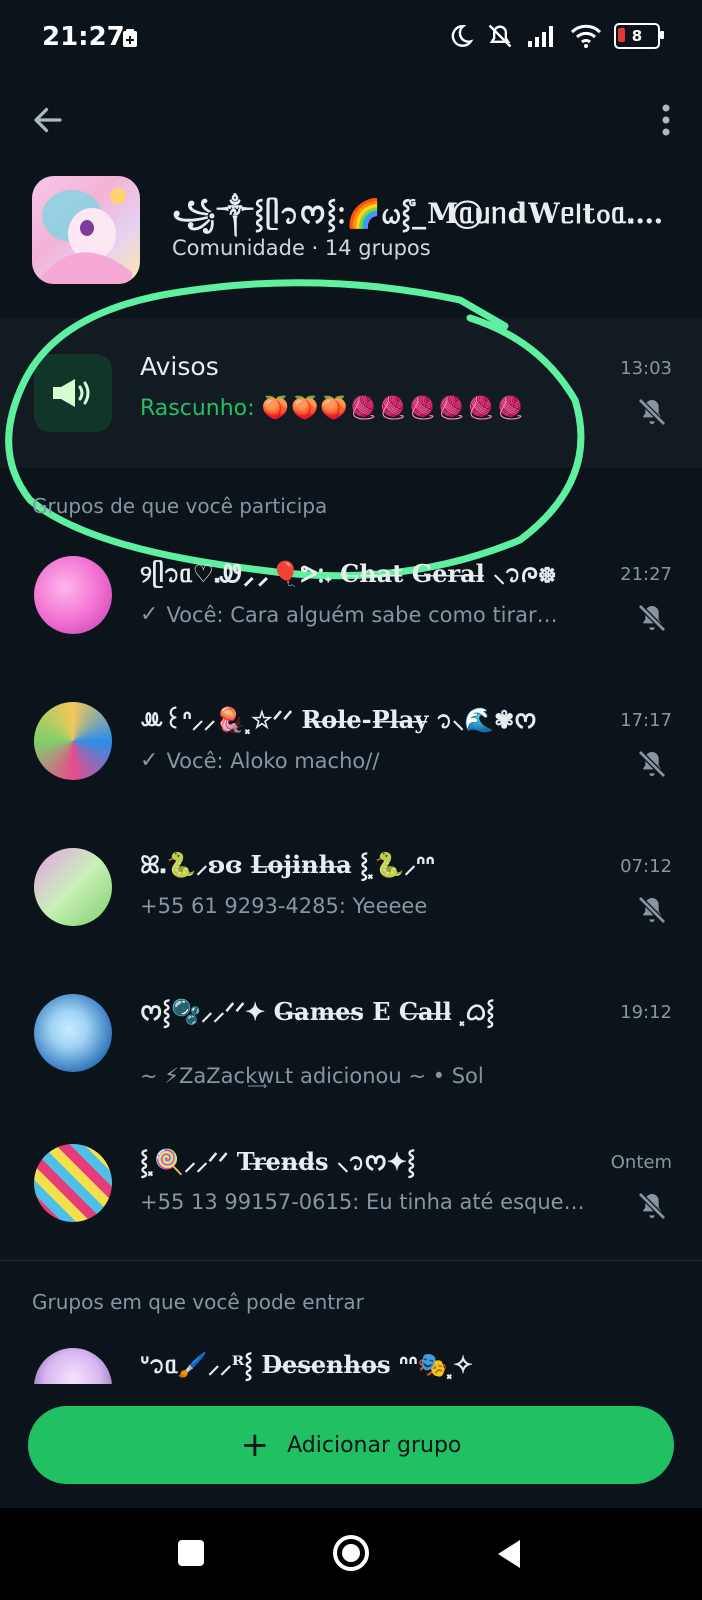 The image size is (702, 1600). Describe the element at coordinates (197, 408) in the screenshot. I see `draft-label: Rascunho:` at that location.